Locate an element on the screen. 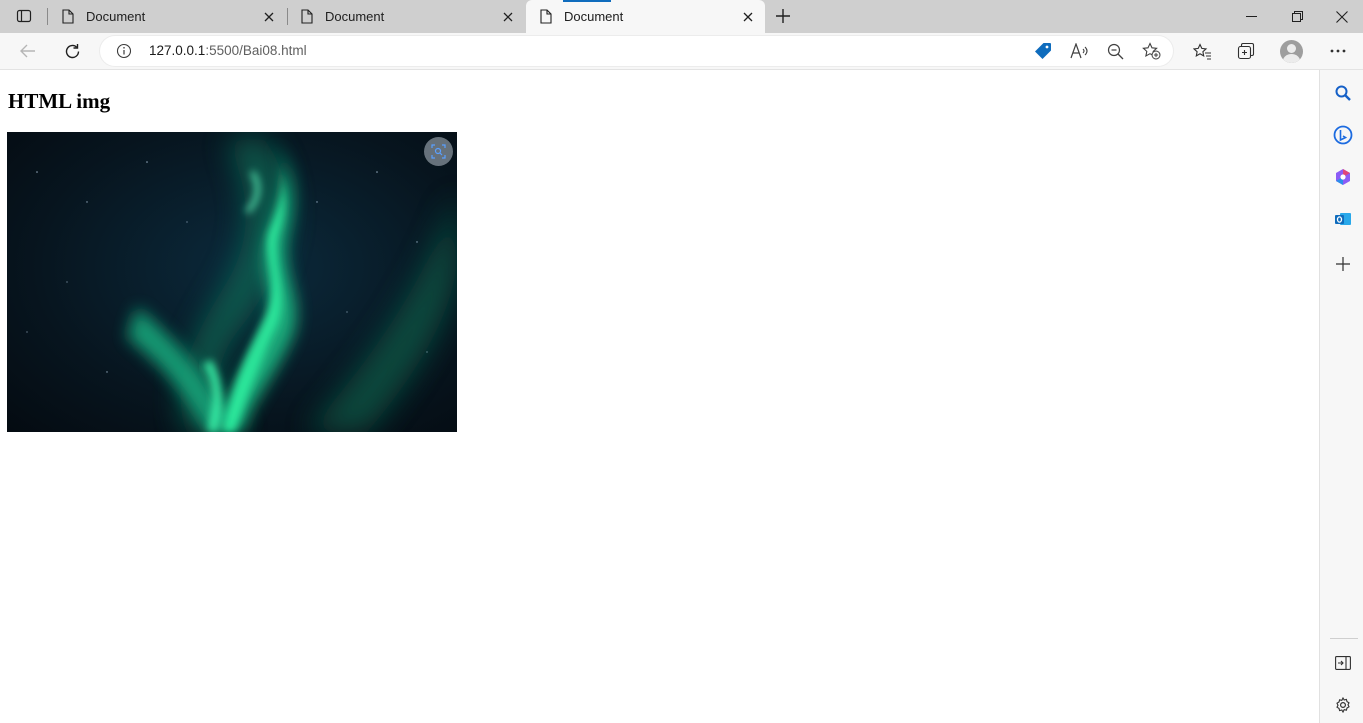 The width and height of the screenshot is (1363, 723). office-icon is located at coordinates (1343, 177).